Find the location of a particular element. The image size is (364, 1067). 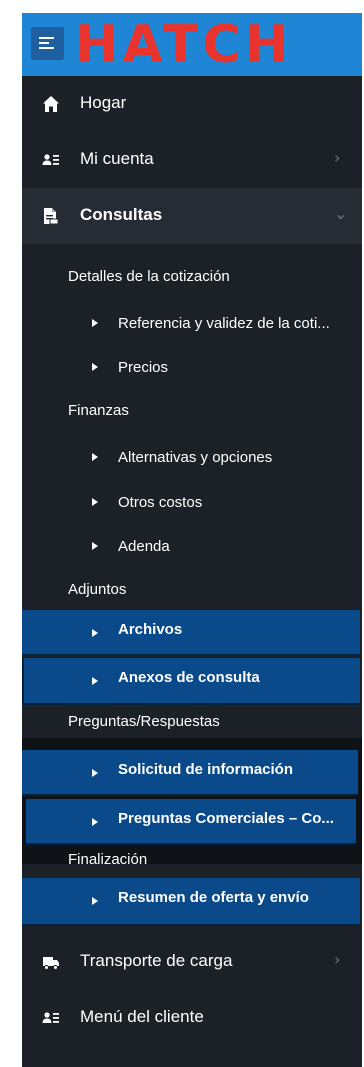

submenu-item-label: Archivos is located at coordinates (150, 629).